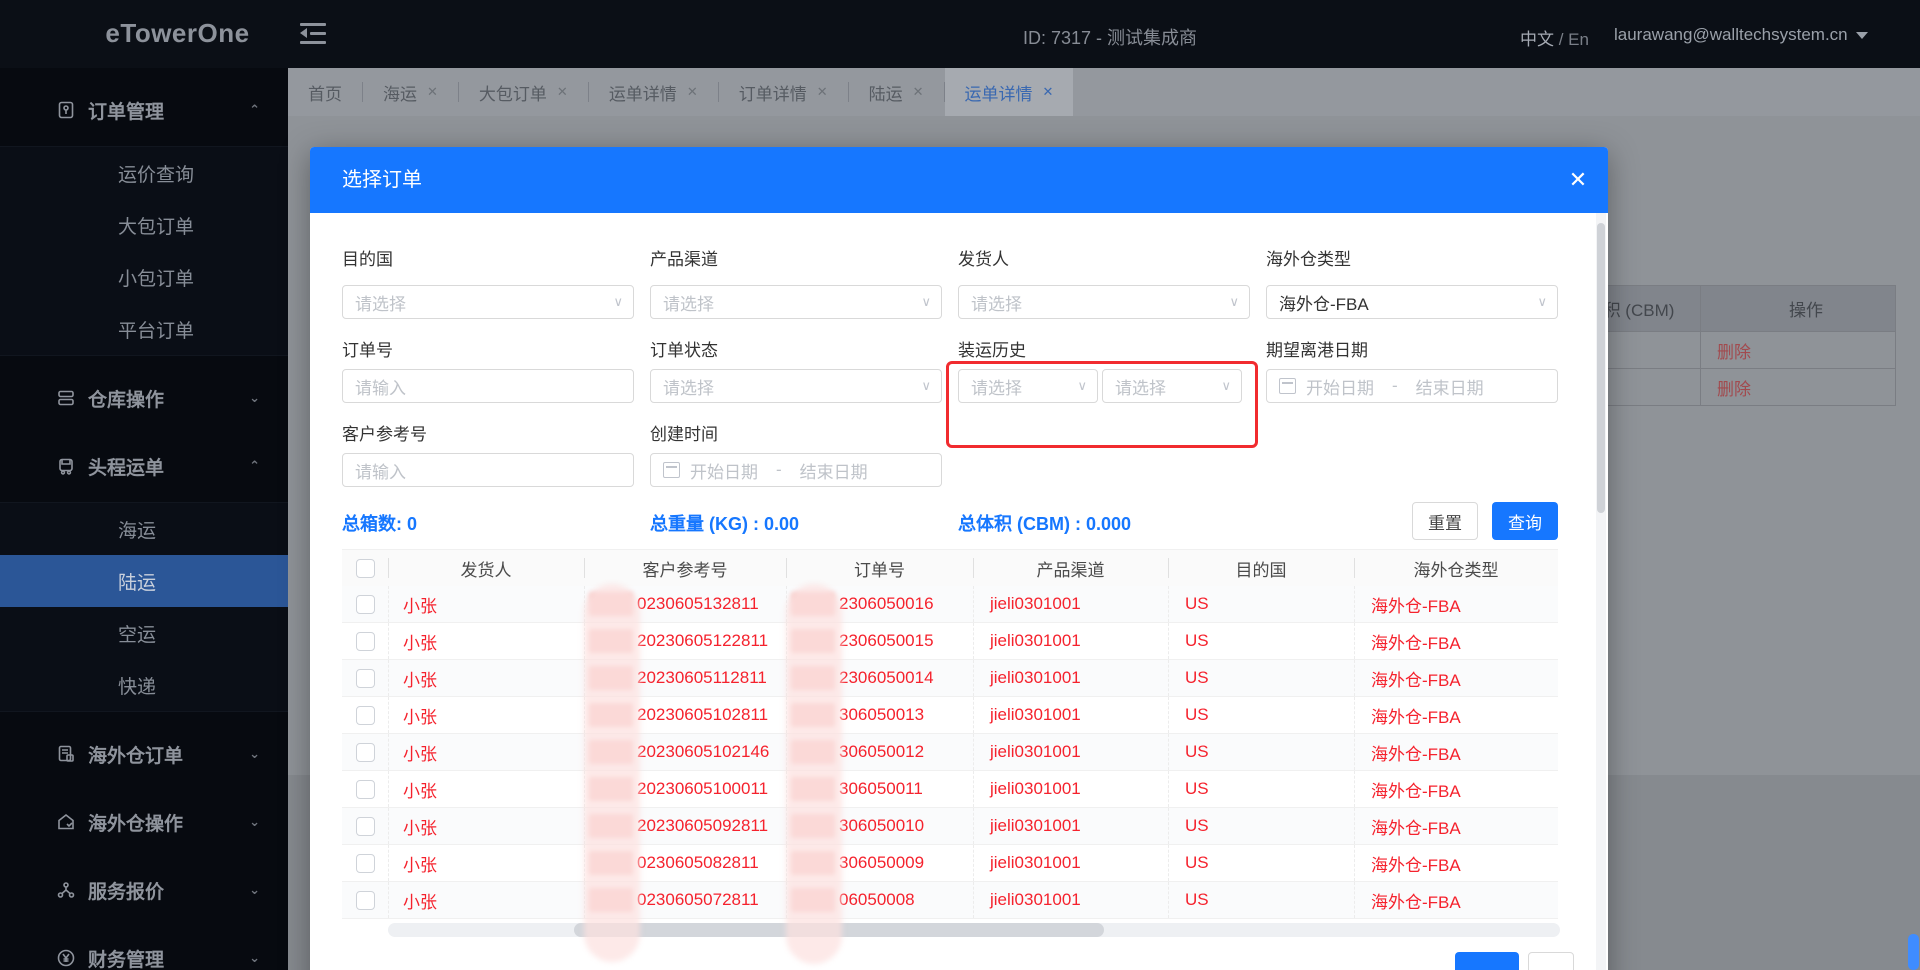  I want to click on create-time-range-picker: 开始日期 - 结束日期, so click(796, 470).